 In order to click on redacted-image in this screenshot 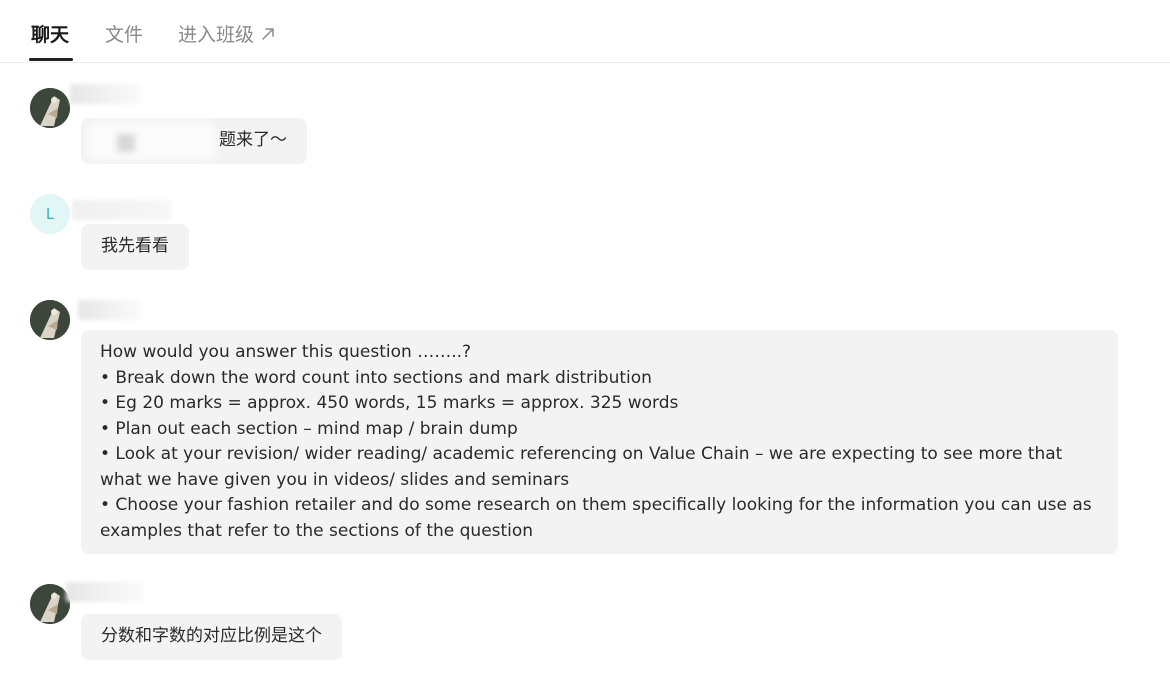, I will do `click(152, 141)`.